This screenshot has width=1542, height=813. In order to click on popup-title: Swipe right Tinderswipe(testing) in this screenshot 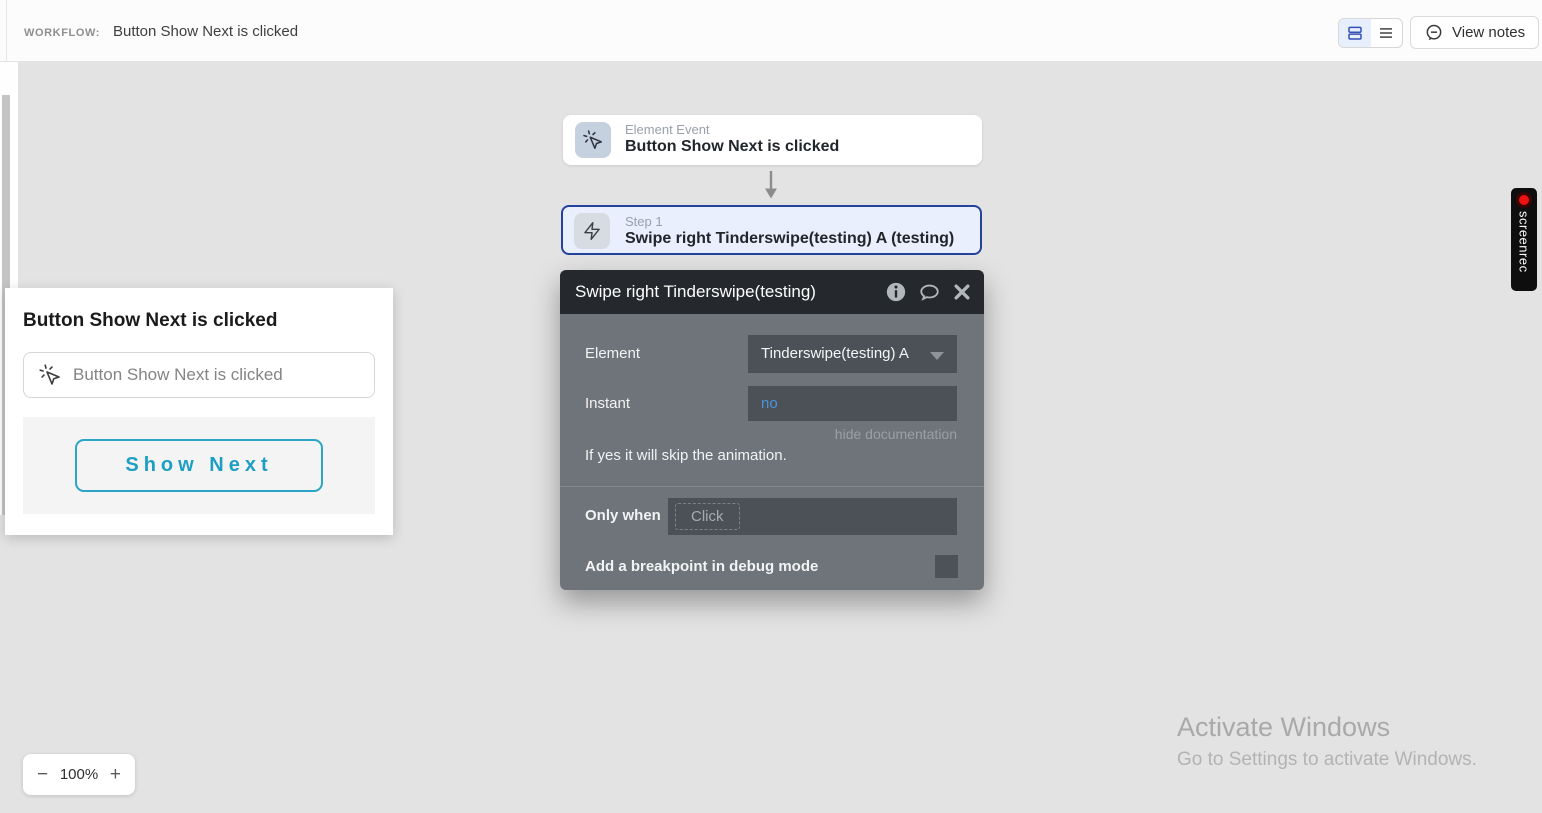, I will do `click(695, 291)`.